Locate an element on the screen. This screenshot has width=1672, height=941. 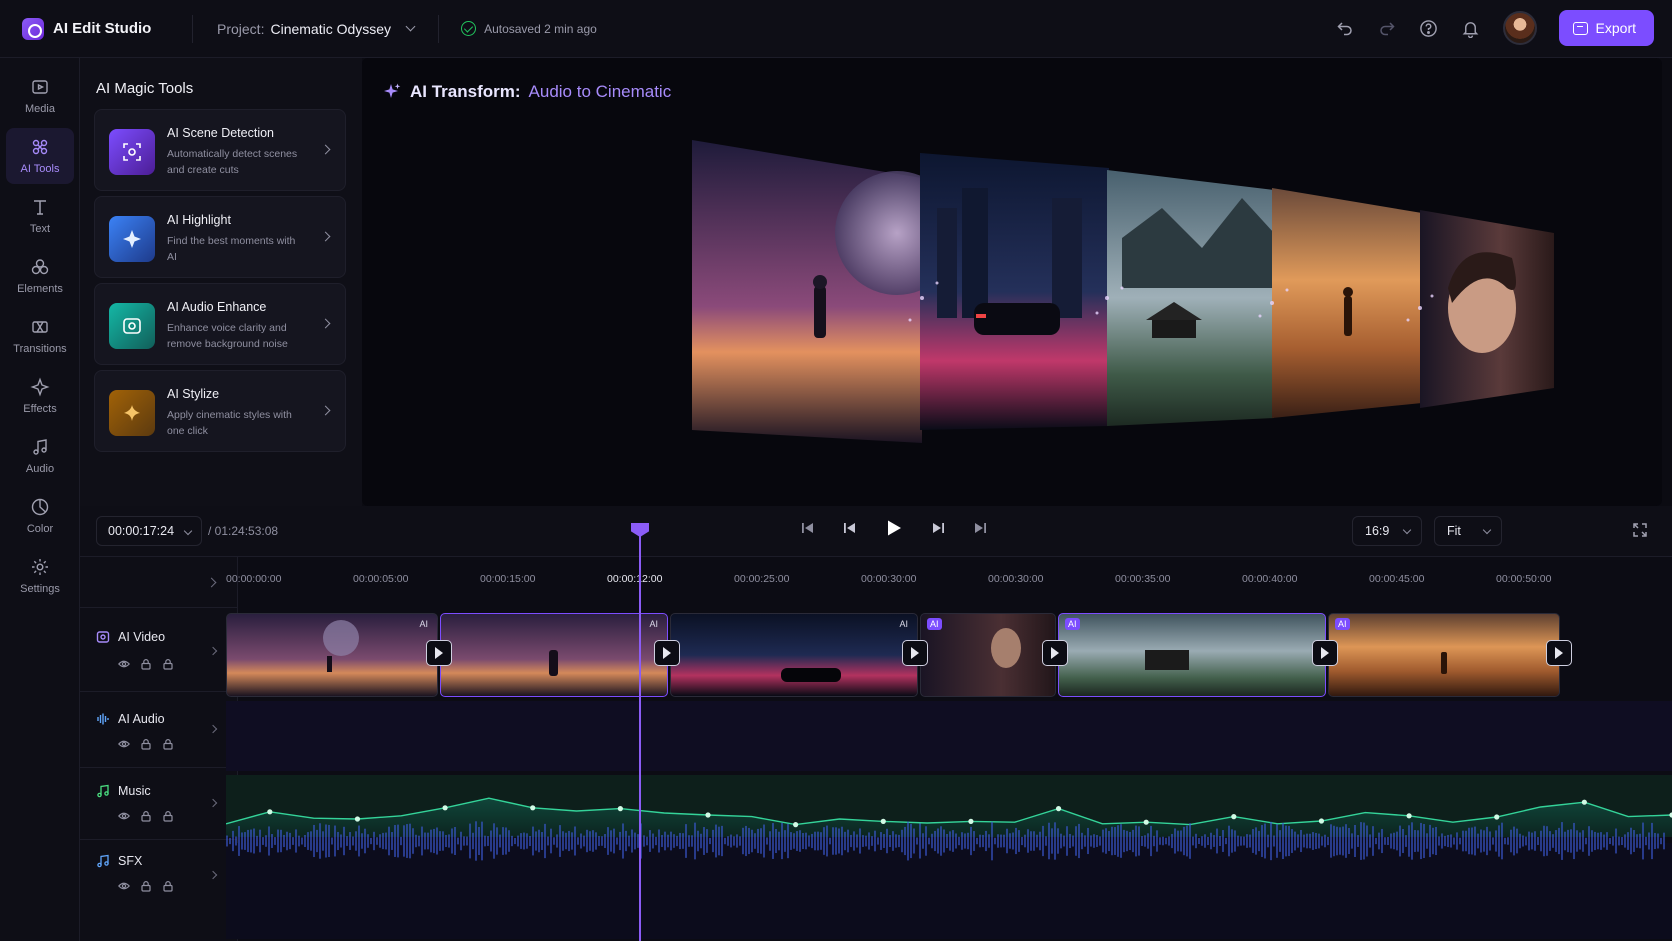
sfx-track-bg is located at coordinates (949, 891).